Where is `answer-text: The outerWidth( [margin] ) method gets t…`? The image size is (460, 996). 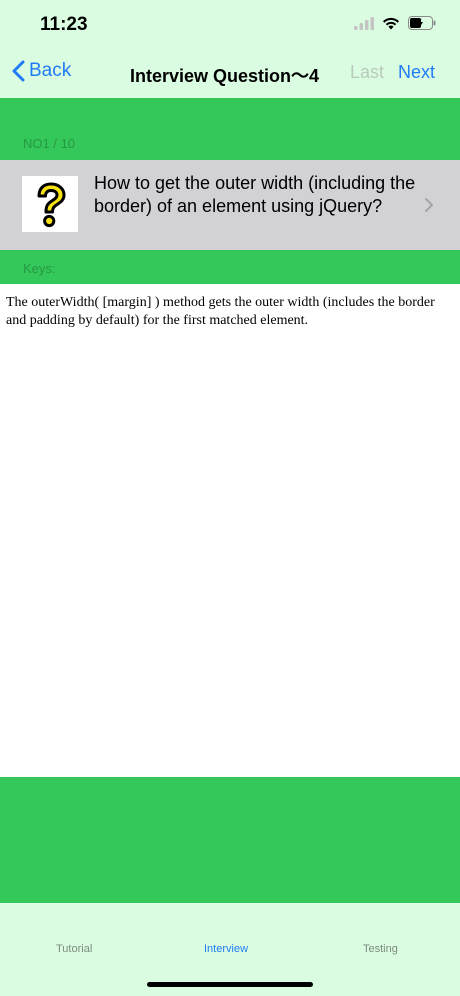 answer-text: The outerWidth( [margin] ) method gets t… is located at coordinates (220, 311).